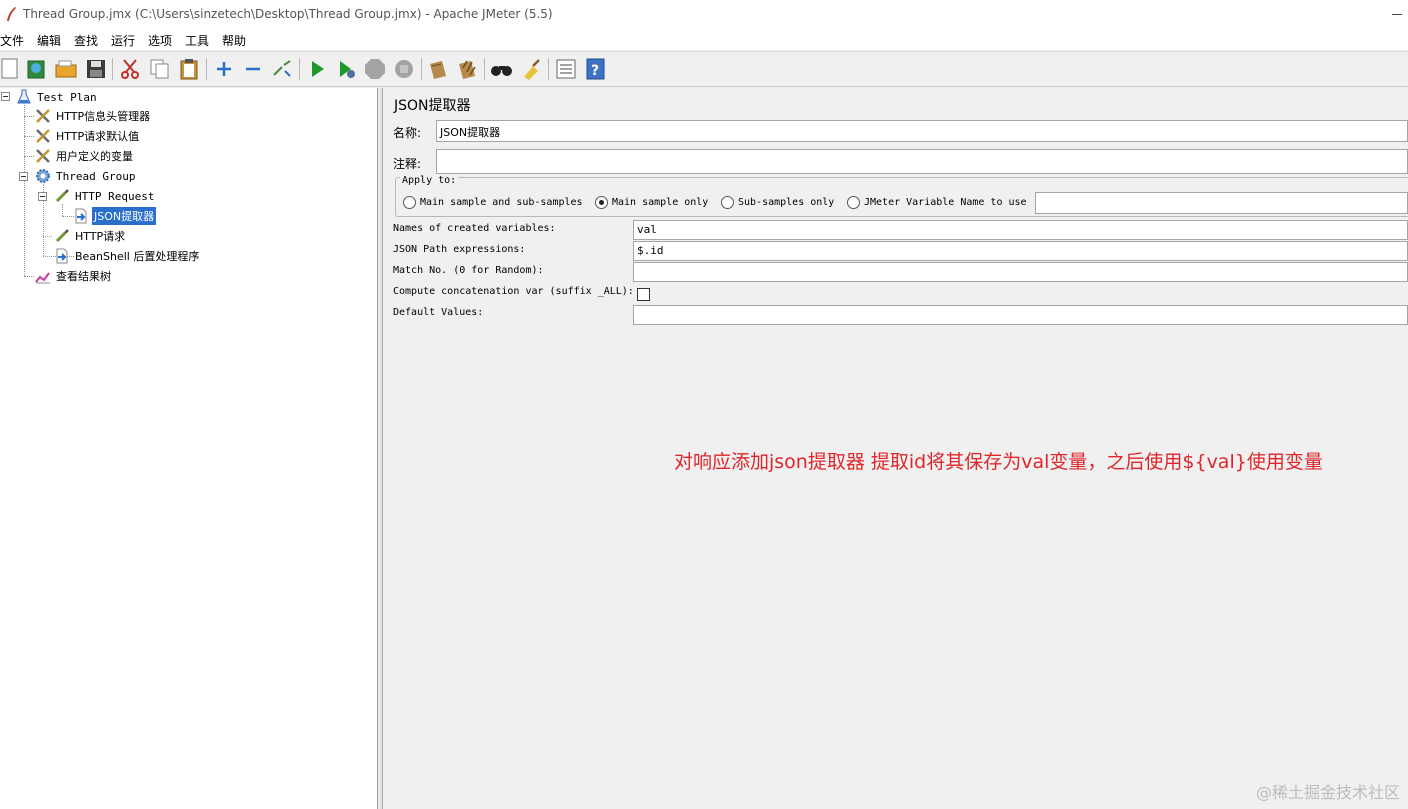 The height and width of the screenshot is (809, 1408). Describe the element at coordinates (11, 14) in the screenshot. I see `jmeter-feather-icon` at that location.